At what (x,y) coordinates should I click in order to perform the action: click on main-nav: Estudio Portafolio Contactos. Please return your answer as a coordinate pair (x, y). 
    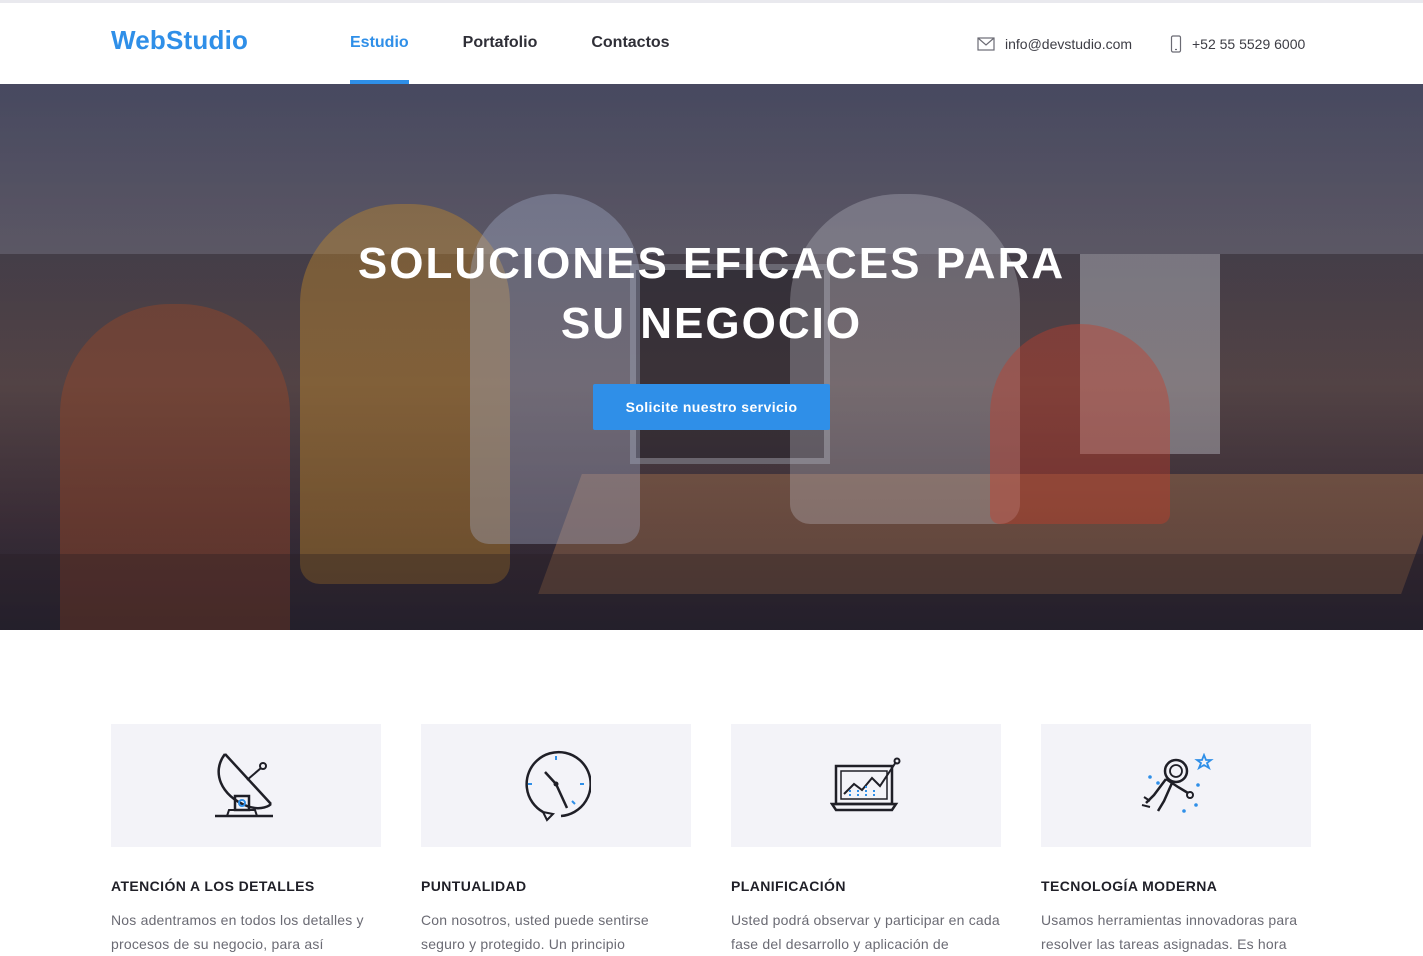
    Looking at the image, I should click on (537, 43).